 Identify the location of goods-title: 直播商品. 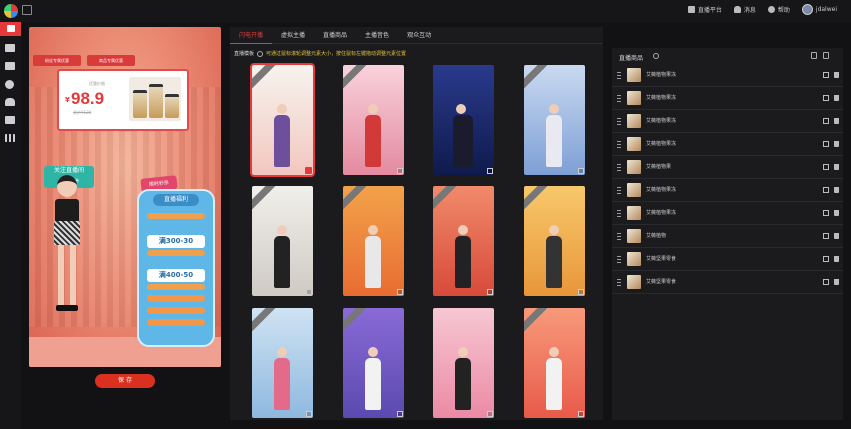
(631, 58).